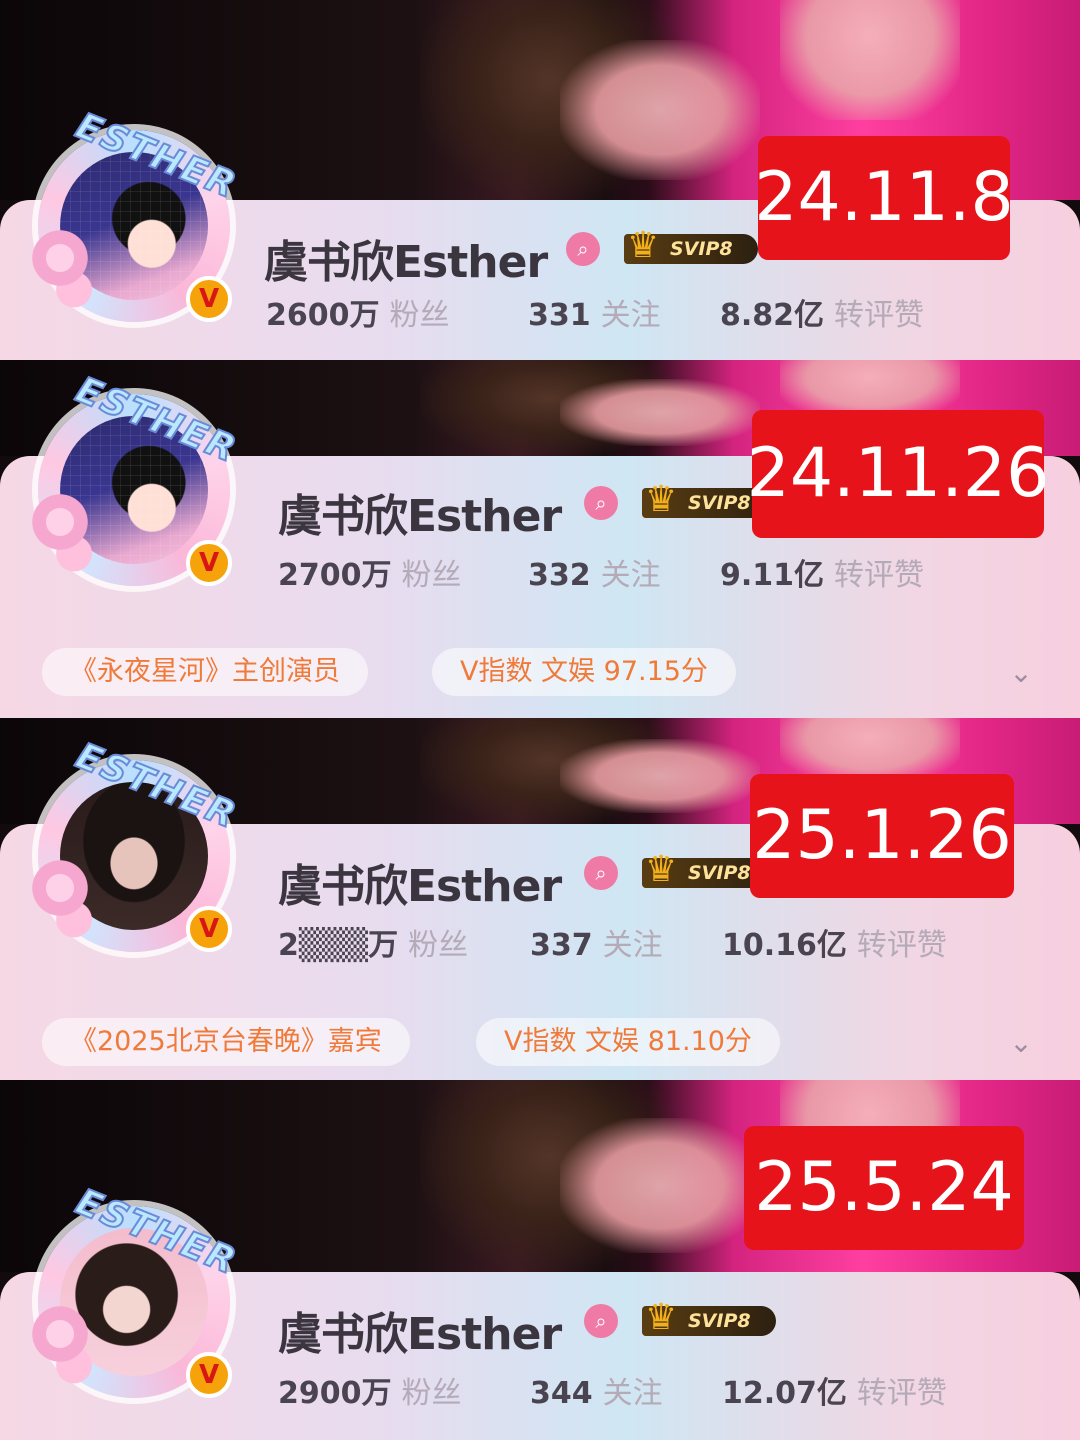 This screenshot has width=1080, height=1440. Describe the element at coordinates (584, 672) in the screenshot. I see `tag-pill: V指数 文娱 97.15分` at that location.